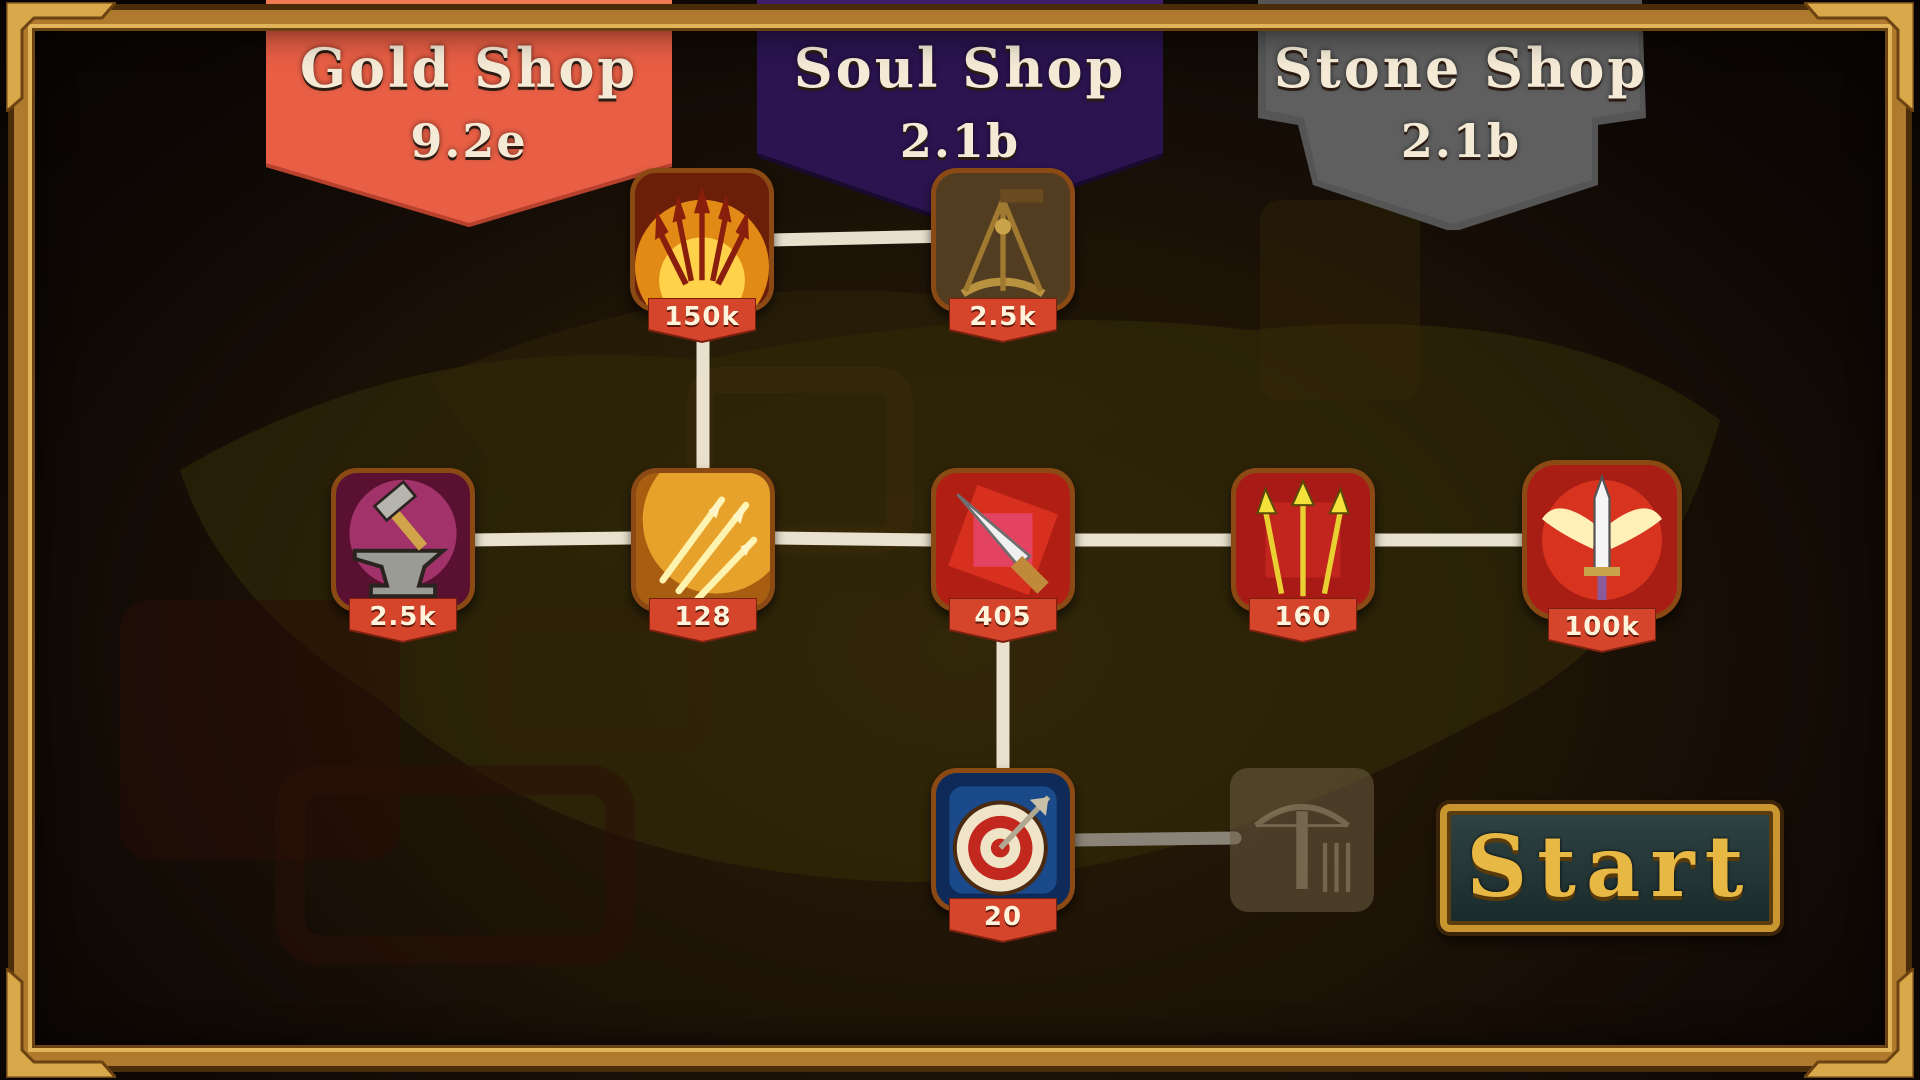 This screenshot has width=1920, height=1080. I want to click on frame-corner-bottom-right, so click(1859, 1023).